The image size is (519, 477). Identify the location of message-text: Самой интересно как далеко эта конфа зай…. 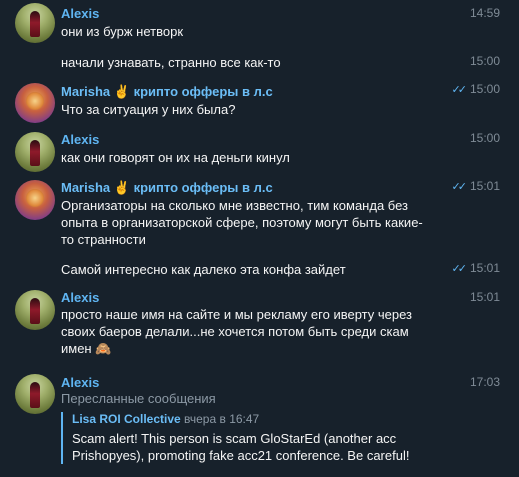
(203, 269).